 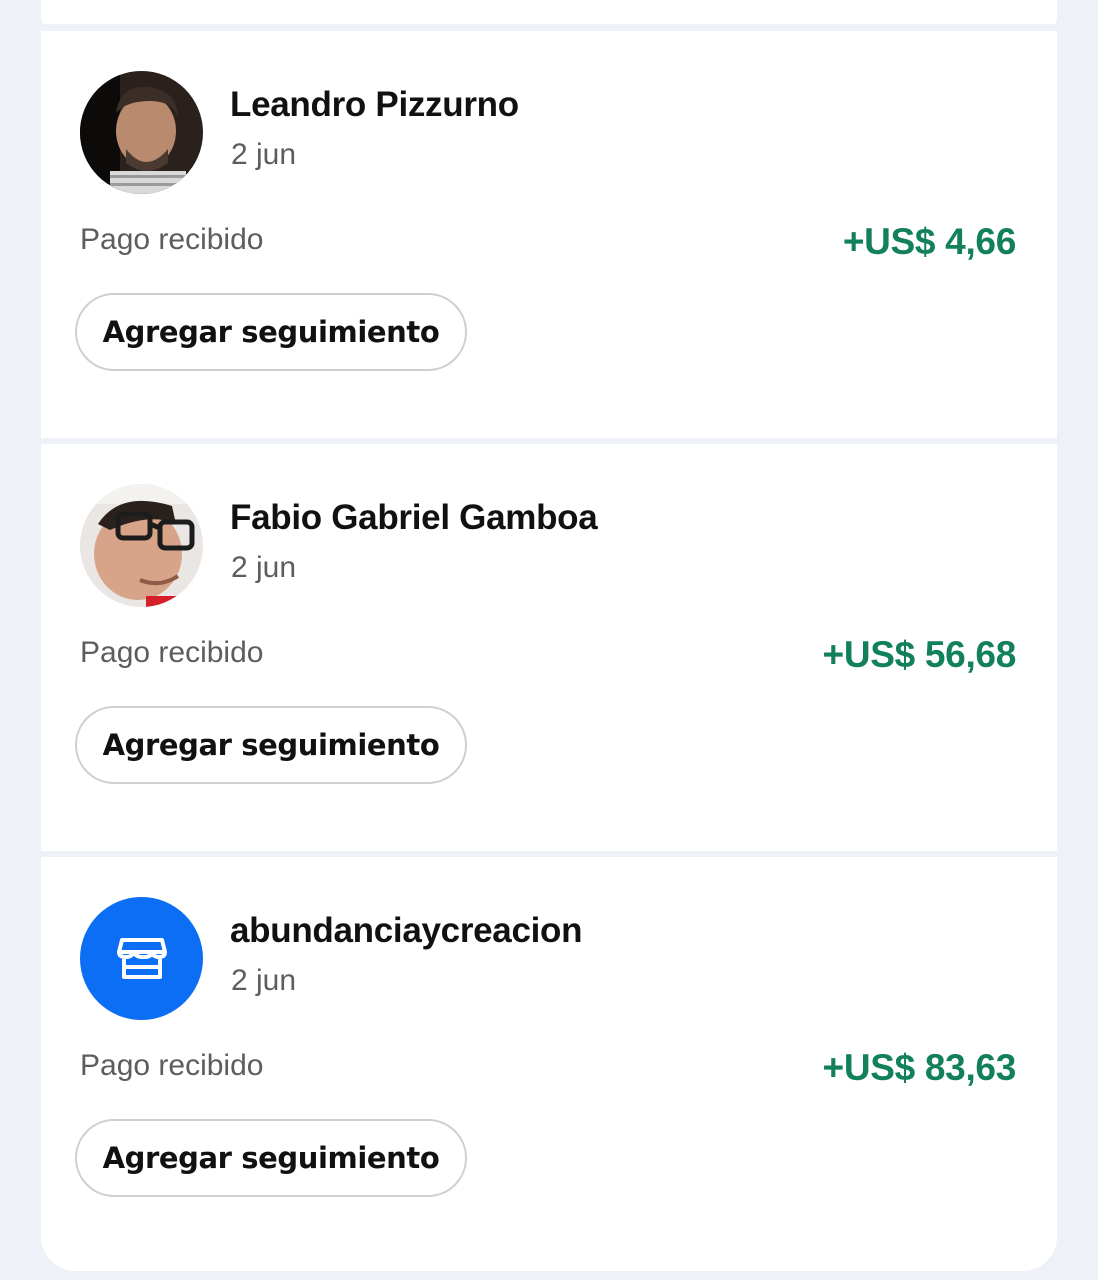 I want to click on transaction-amount: +US$ 4,66, so click(x=929, y=241).